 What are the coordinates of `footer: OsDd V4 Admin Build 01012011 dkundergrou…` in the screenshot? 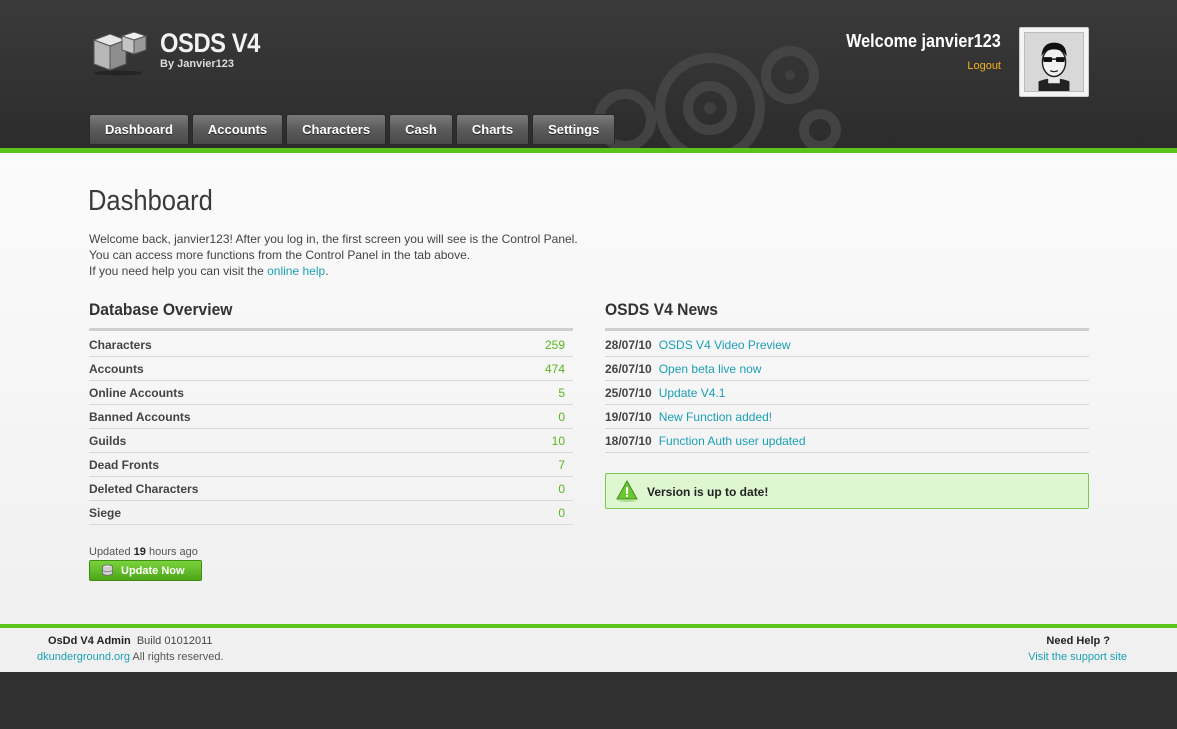 It's located at (588, 650).